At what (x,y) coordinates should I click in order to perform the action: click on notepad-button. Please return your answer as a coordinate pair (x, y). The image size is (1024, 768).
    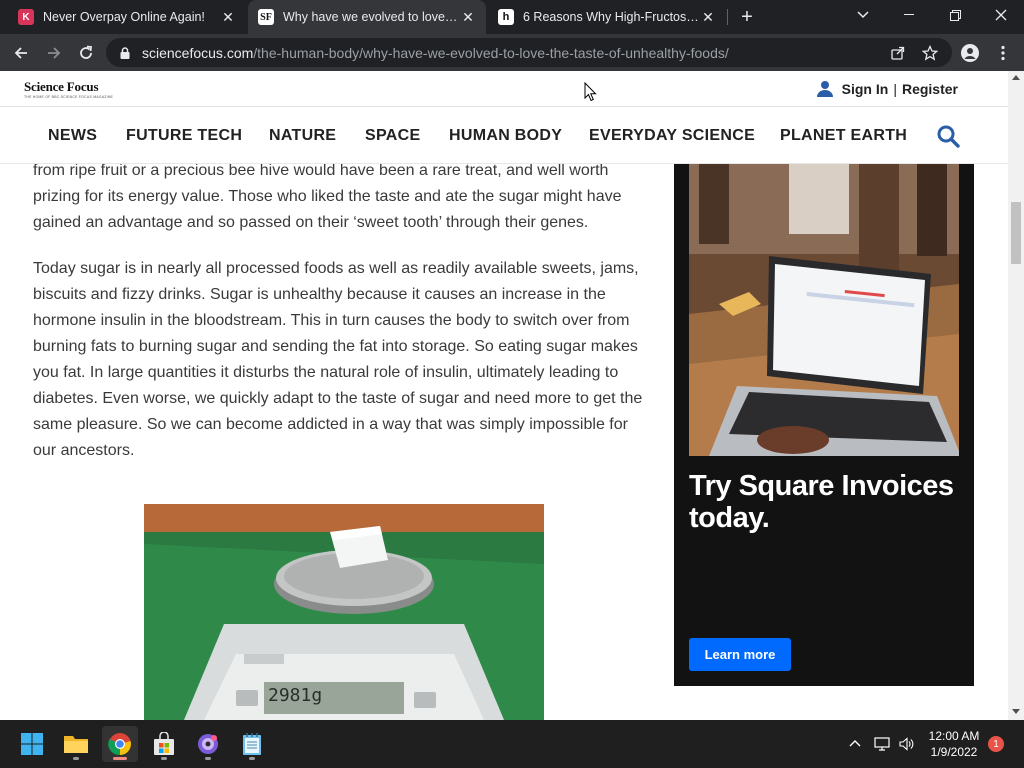
    Looking at the image, I should click on (252, 744).